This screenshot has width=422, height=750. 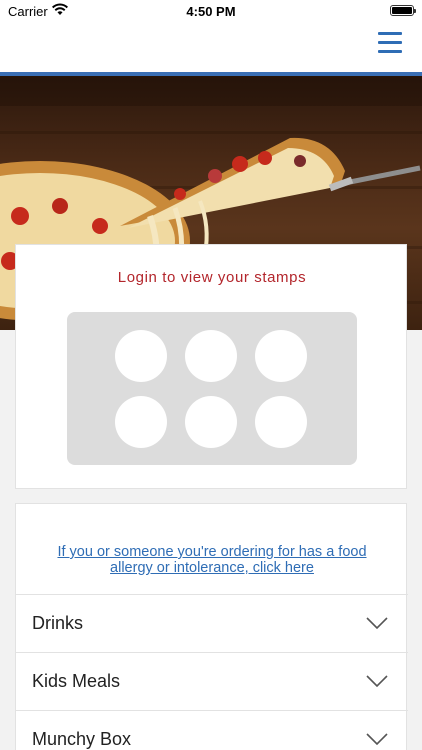 I want to click on battery-icon, so click(x=403, y=10).